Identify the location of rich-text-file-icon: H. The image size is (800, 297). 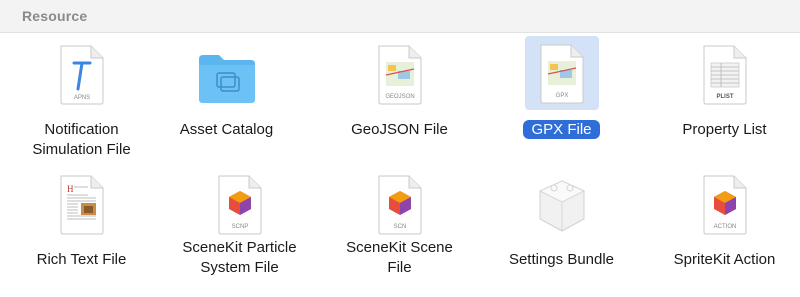
(81, 205).